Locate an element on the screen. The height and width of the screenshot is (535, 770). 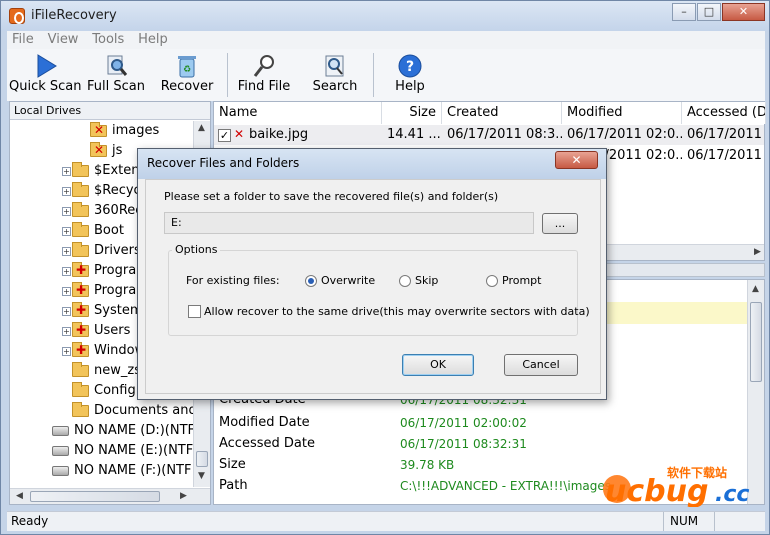
existing-files-label: For existing files: is located at coordinates (233, 280).